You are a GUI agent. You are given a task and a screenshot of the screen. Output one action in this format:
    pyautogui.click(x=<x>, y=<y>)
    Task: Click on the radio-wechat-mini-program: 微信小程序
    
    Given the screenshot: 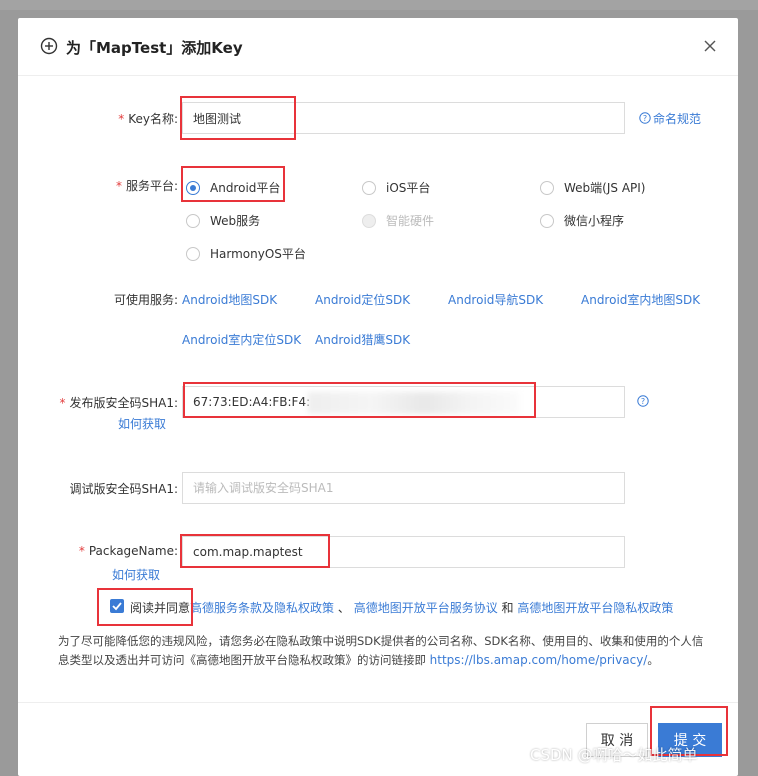 What is the action you would take?
    pyautogui.click(x=582, y=220)
    